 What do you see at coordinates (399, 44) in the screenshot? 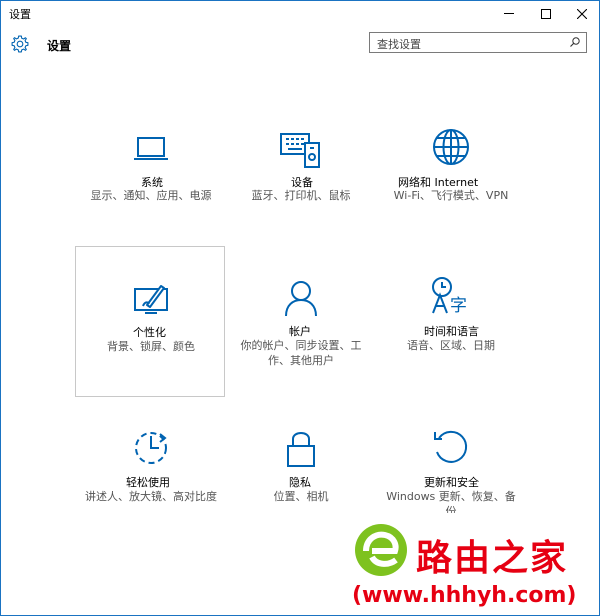
I see `search-placeholder: 查找设置` at bounding box center [399, 44].